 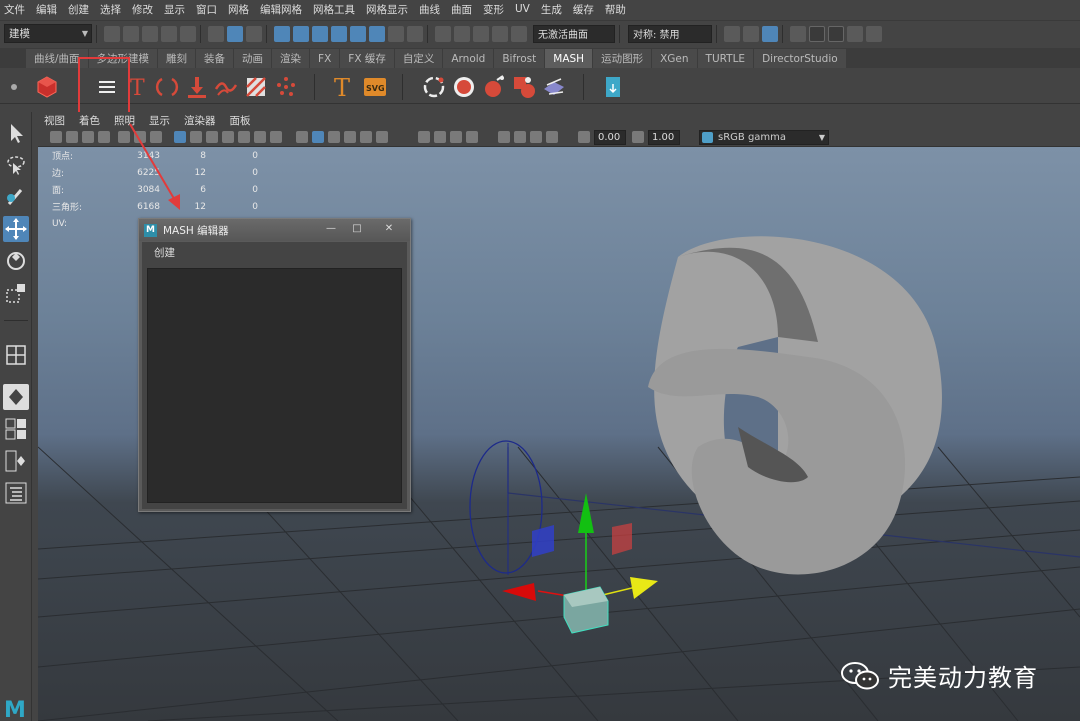 What do you see at coordinates (520, 137) in the screenshot?
I see `motion-blur-icon` at bounding box center [520, 137].